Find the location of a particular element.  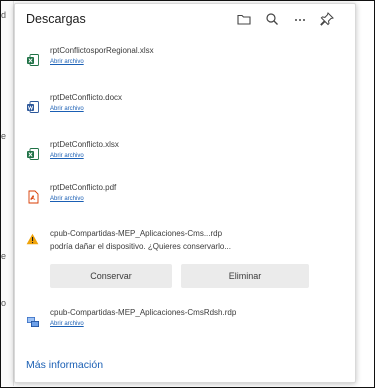

download-item: rptDetConflicto.xlsx Abrir archivo is located at coordinates (185, 159).